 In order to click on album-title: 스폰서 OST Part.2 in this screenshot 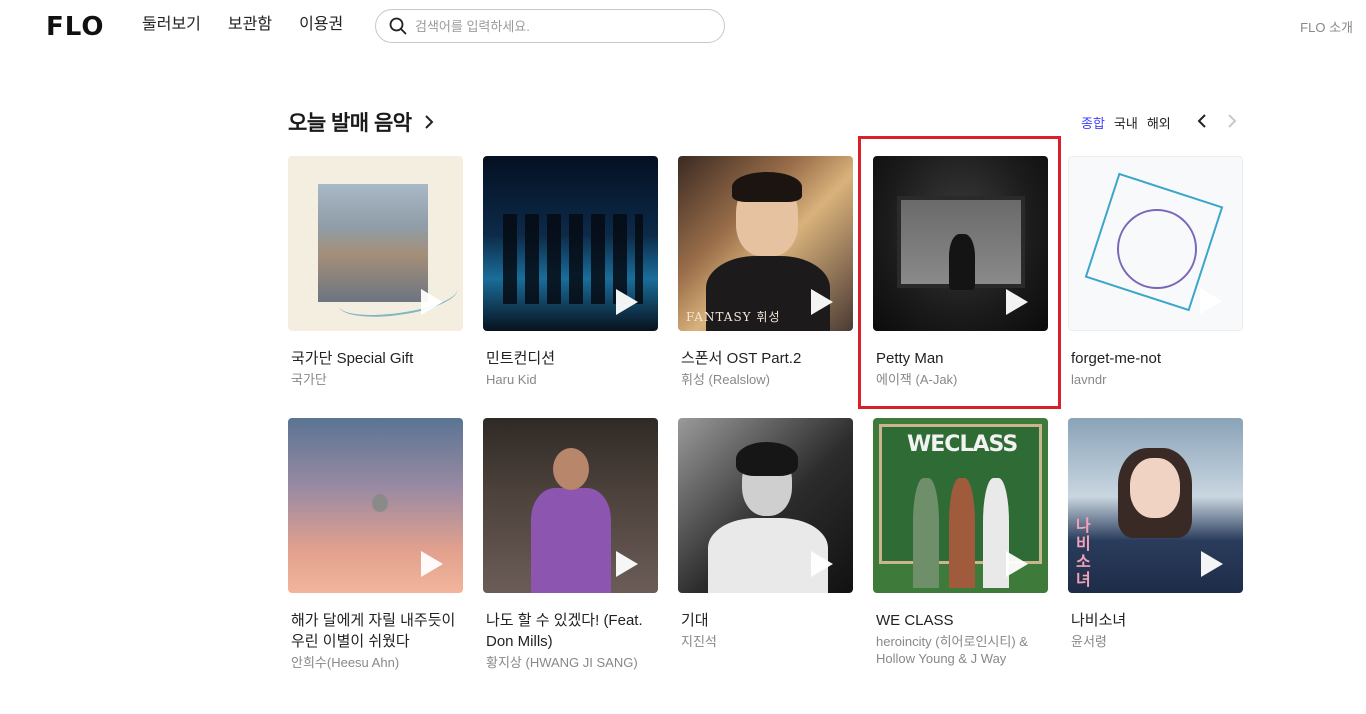, I will do `click(765, 358)`.